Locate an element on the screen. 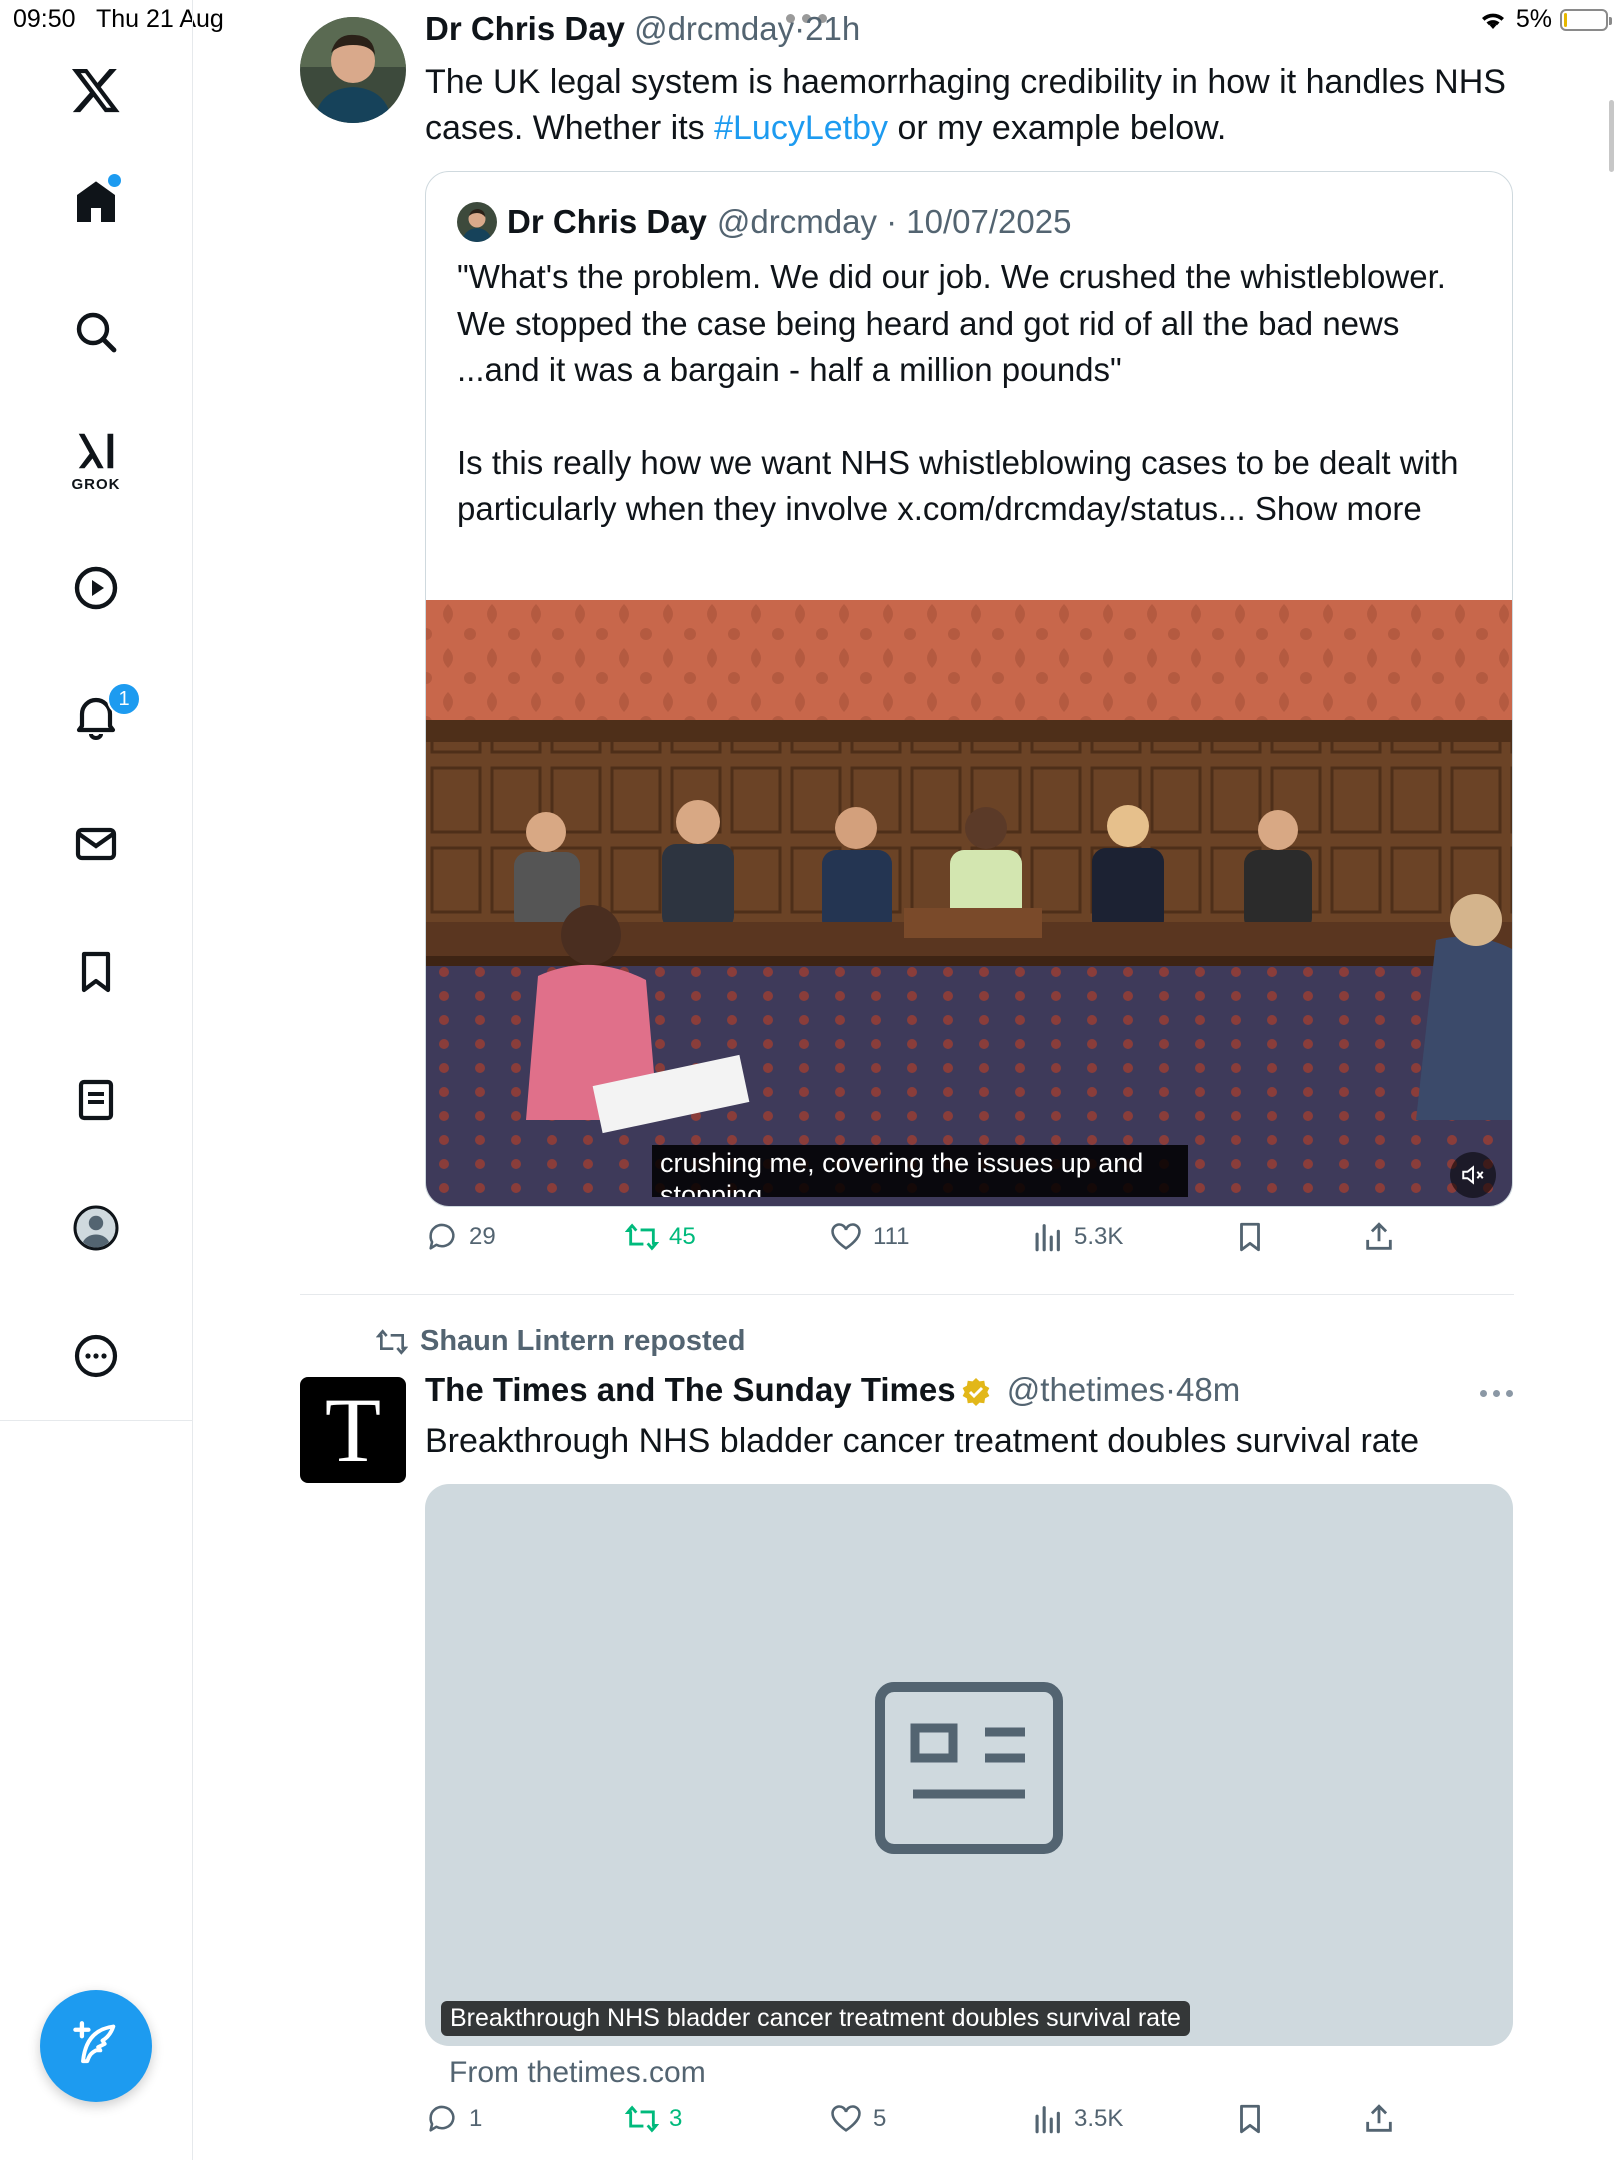  author-handle: @drcmday is located at coordinates (714, 28).